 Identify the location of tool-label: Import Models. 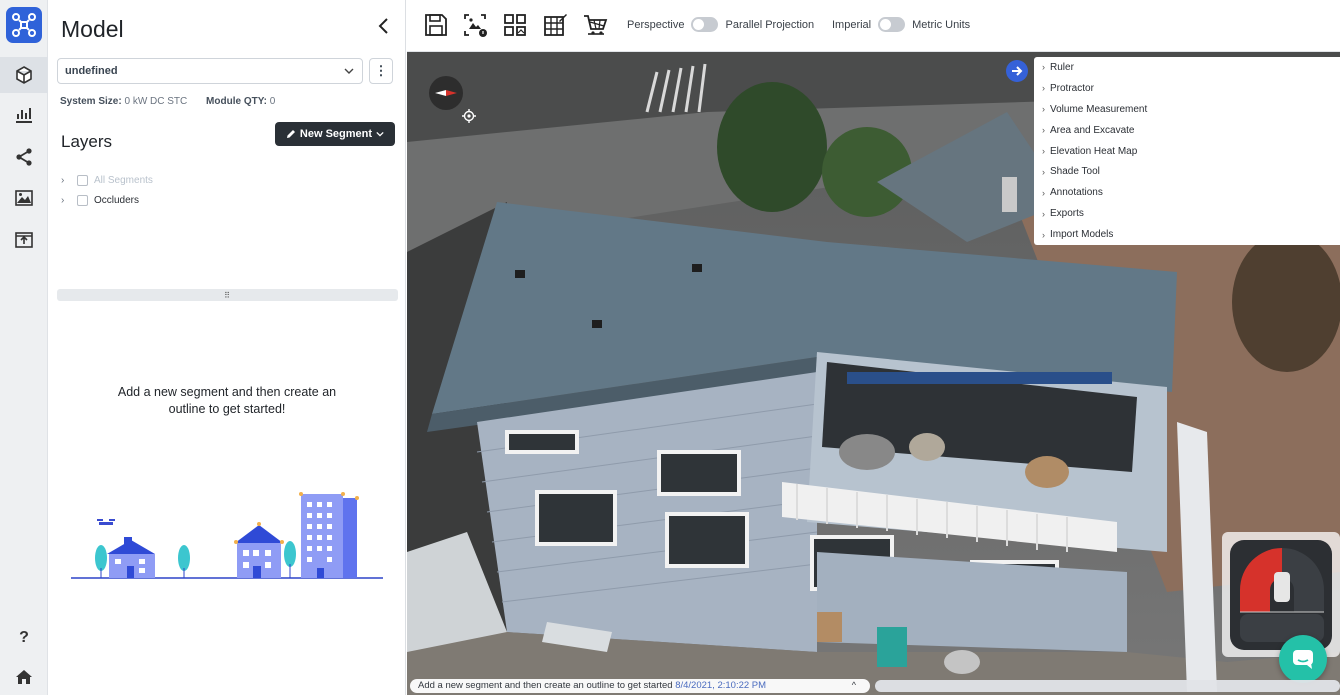
(1082, 235).